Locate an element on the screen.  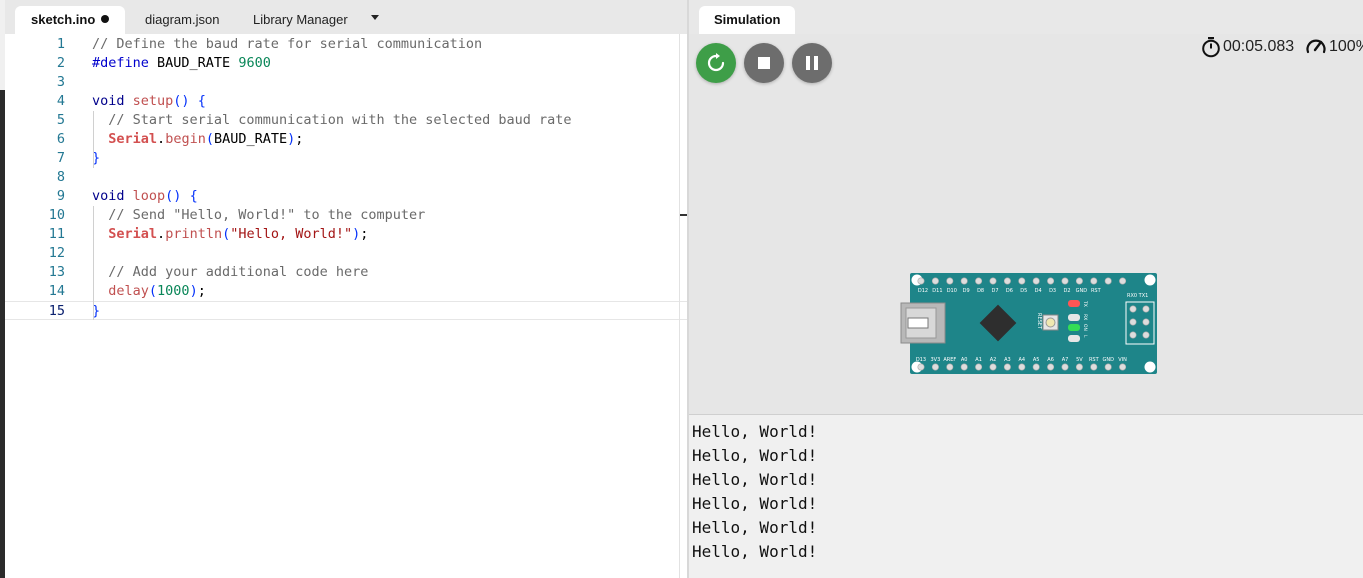
pin-label: D6 is located at coordinates (1009, 291).